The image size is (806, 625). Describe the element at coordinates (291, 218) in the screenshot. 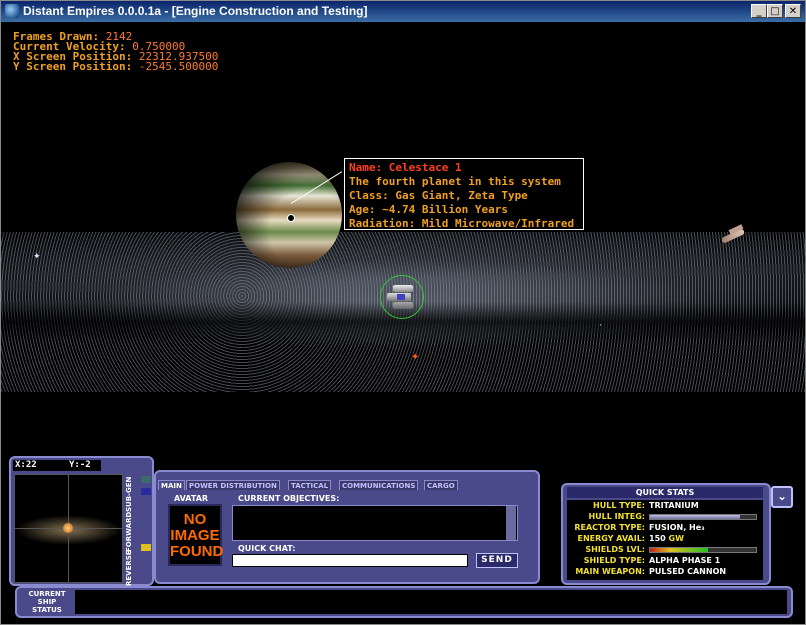

I see `planet-target-pin` at that location.